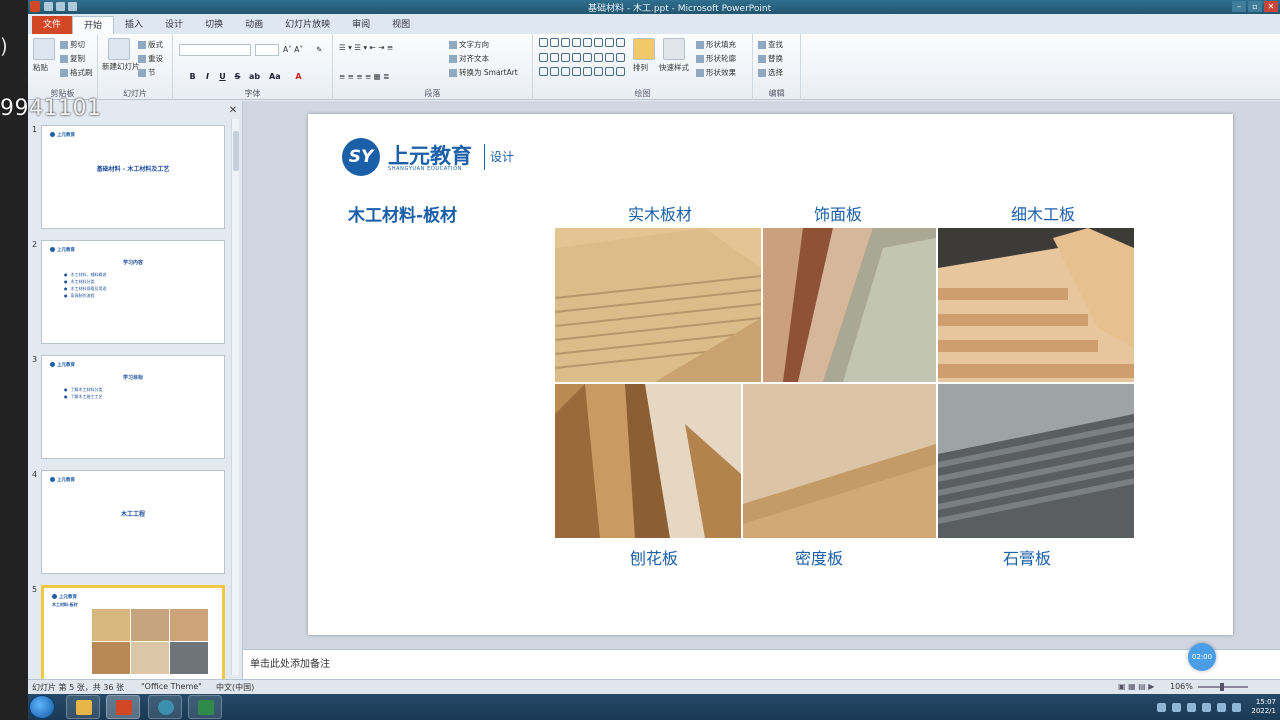 The image size is (1280, 720). Describe the element at coordinates (235, 687) in the screenshot. I see `language-status: 中文(中国)` at that location.